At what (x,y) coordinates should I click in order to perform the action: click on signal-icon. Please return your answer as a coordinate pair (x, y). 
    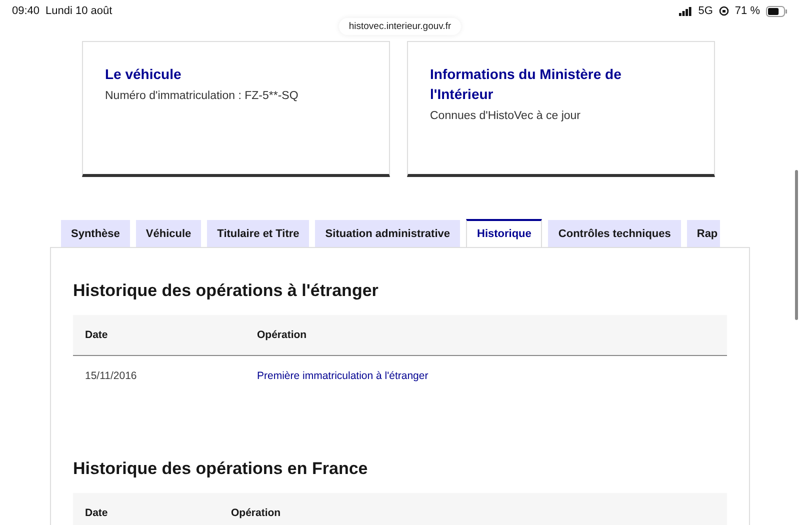
    Looking at the image, I should click on (685, 11).